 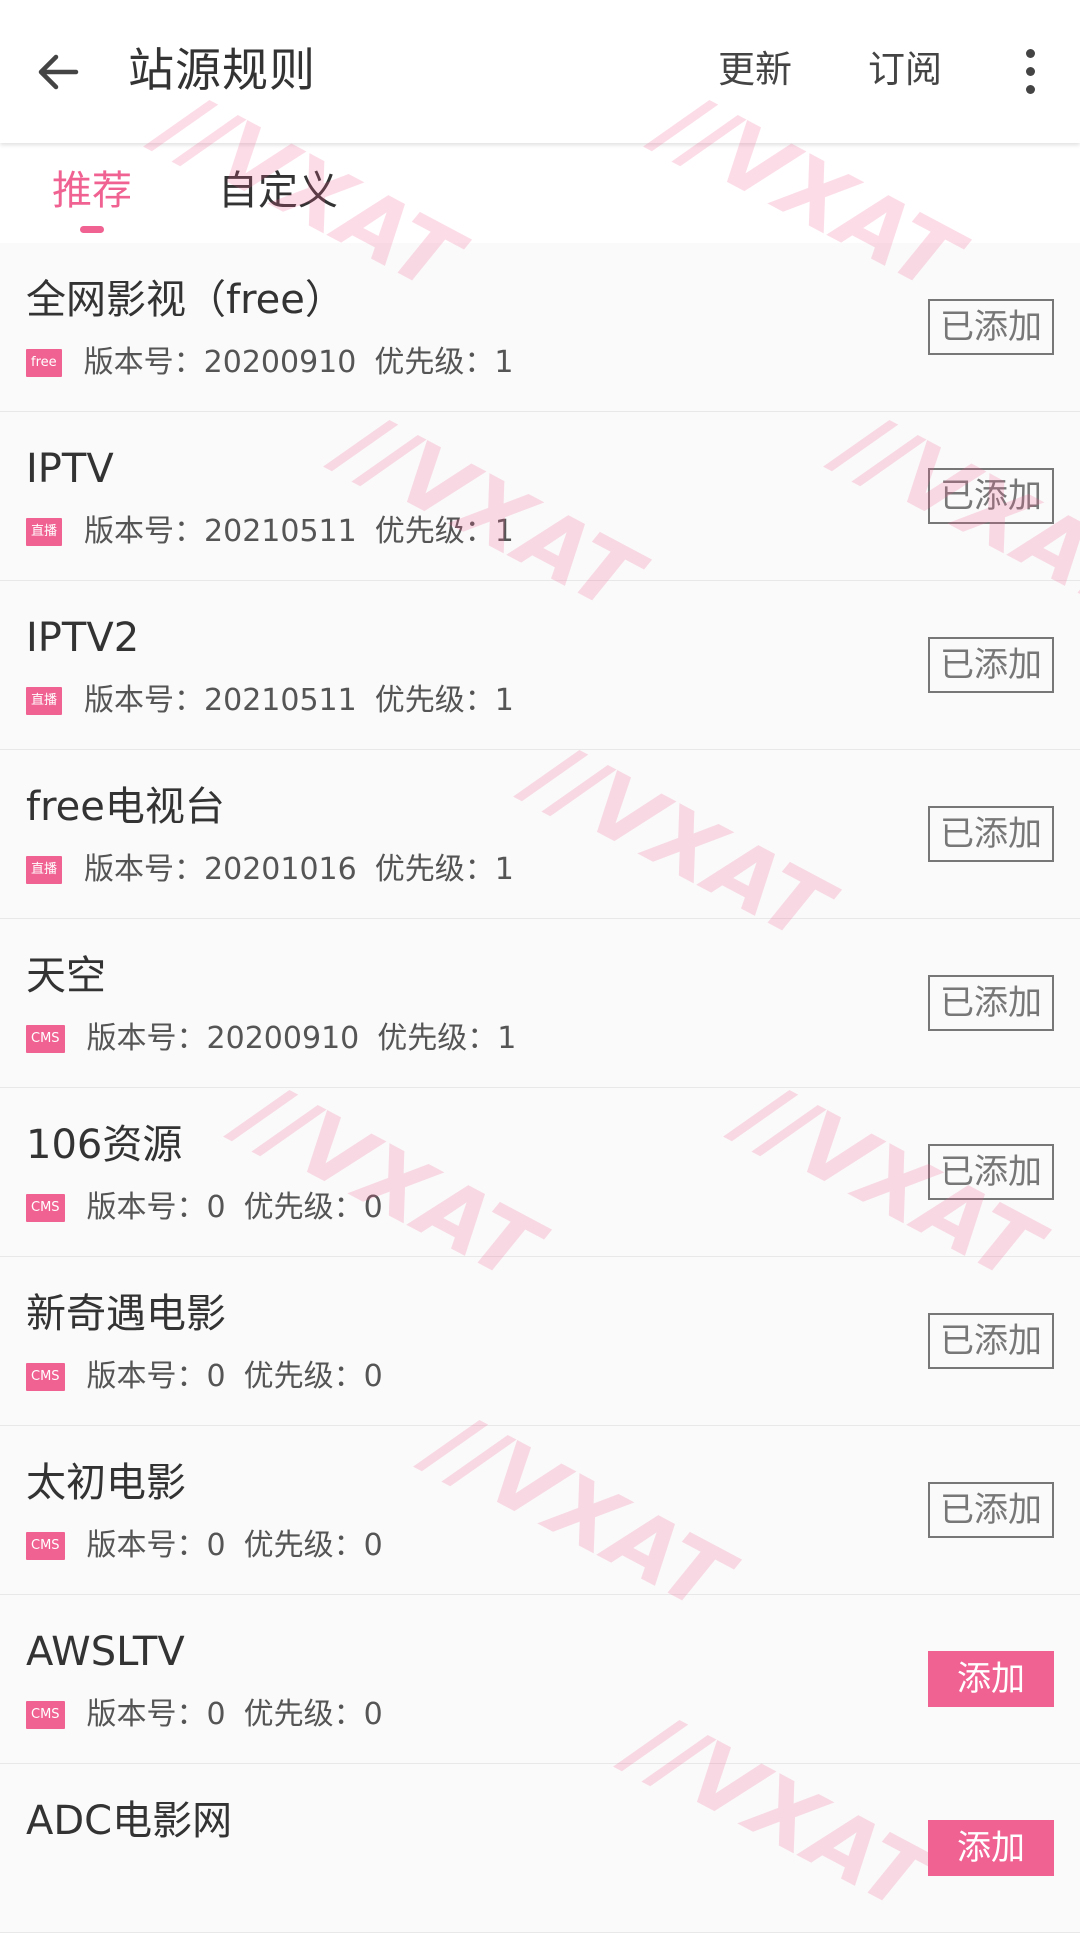 What do you see at coordinates (92, 229) in the screenshot?
I see `tab-indicator` at bounding box center [92, 229].